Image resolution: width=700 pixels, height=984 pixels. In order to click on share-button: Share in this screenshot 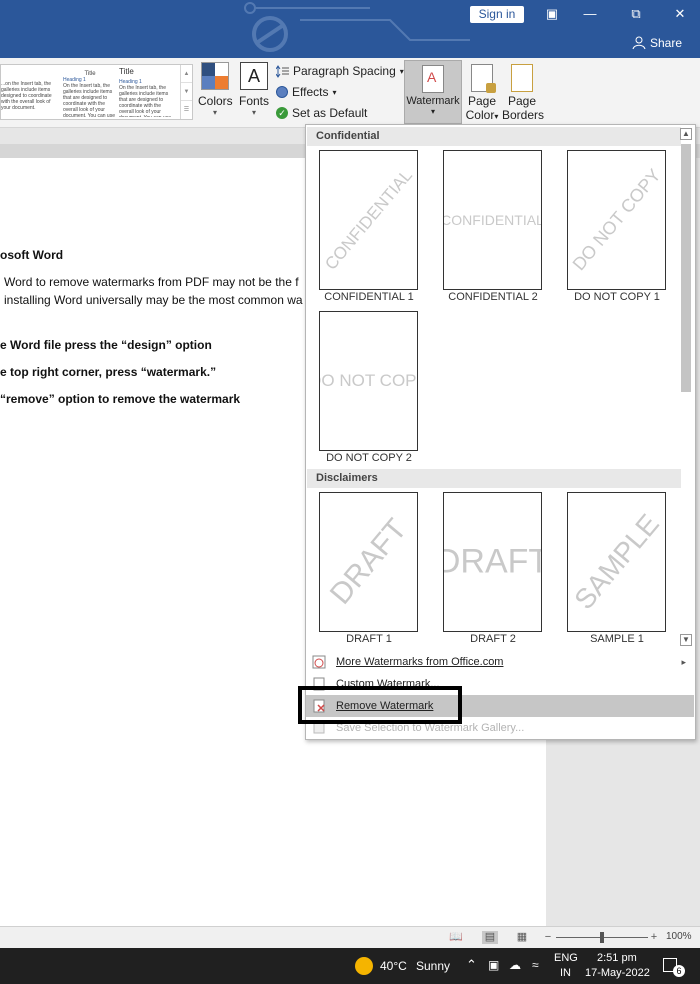, I will do `click(657, 43)`.